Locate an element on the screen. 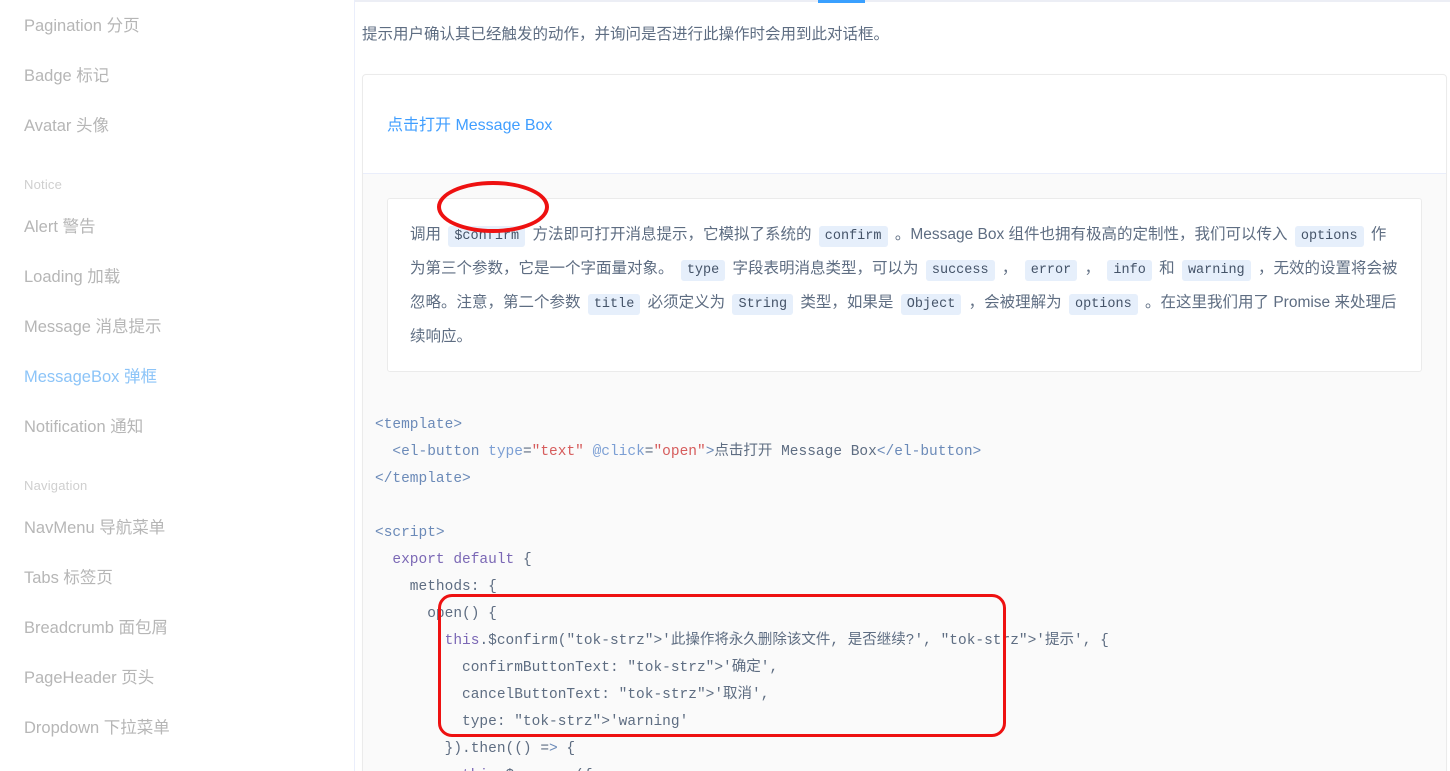  inline-code-title: title is located at coordinates (614, 304).